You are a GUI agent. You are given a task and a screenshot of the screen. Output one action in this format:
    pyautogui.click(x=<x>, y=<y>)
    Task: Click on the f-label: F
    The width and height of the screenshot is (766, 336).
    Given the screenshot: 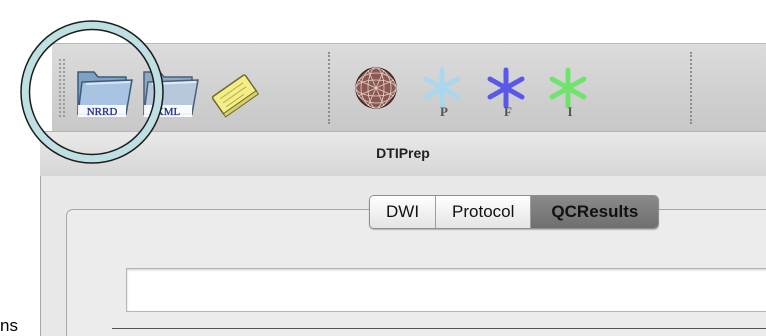 What is the action you would take?
    pyautogui.click(x=508, y=111)
    